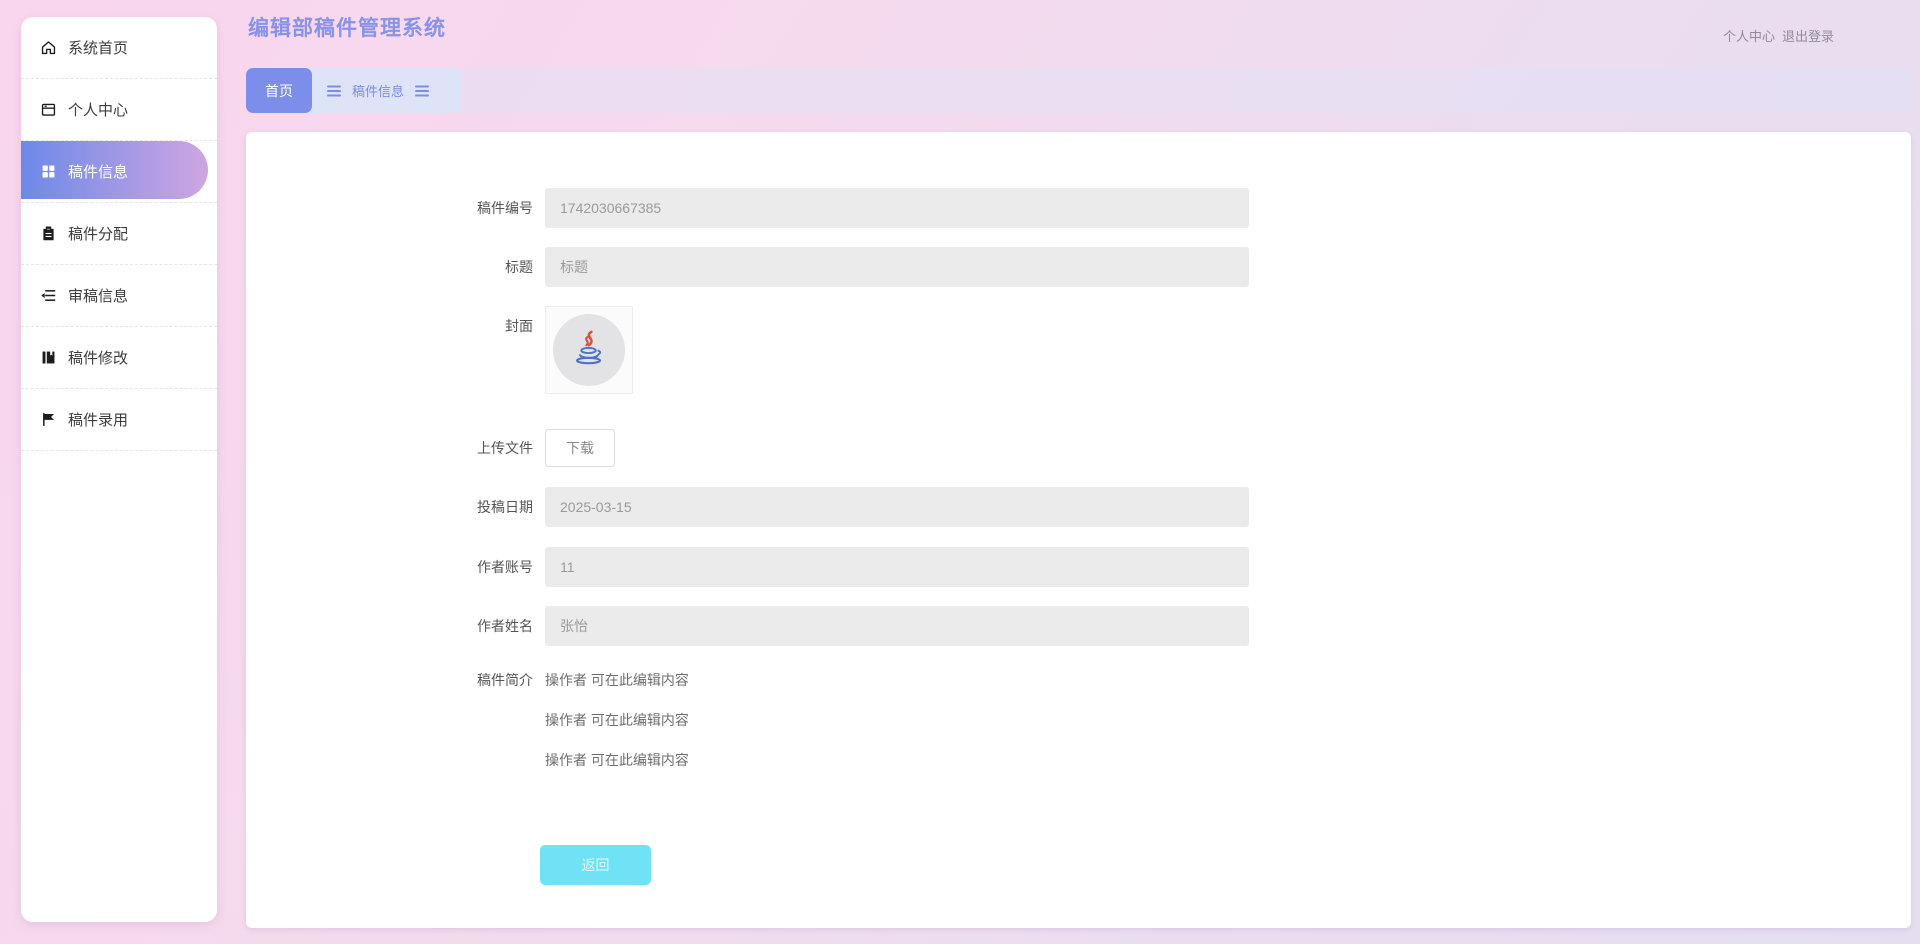 The width and height of the screenshot is (1920, 944). I want to click on form-row-3: 上传文件 下载, so click(515, 448).